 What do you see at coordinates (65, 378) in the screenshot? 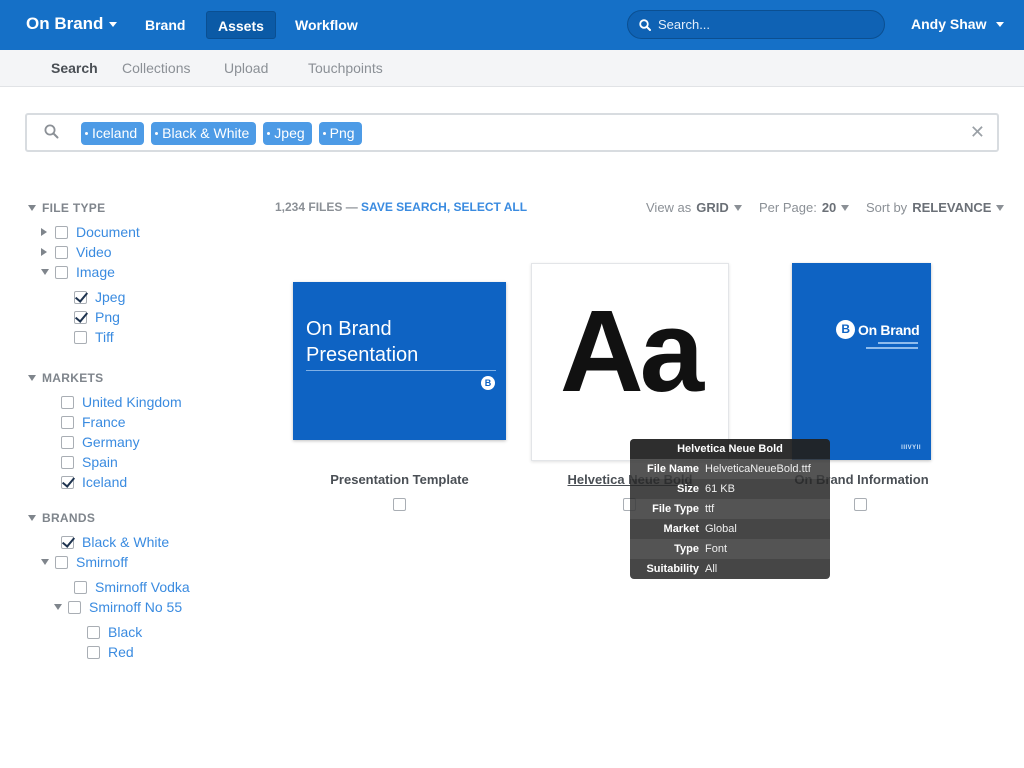
I see `section-markets: MARKETS` at bounding box center [65, 378].